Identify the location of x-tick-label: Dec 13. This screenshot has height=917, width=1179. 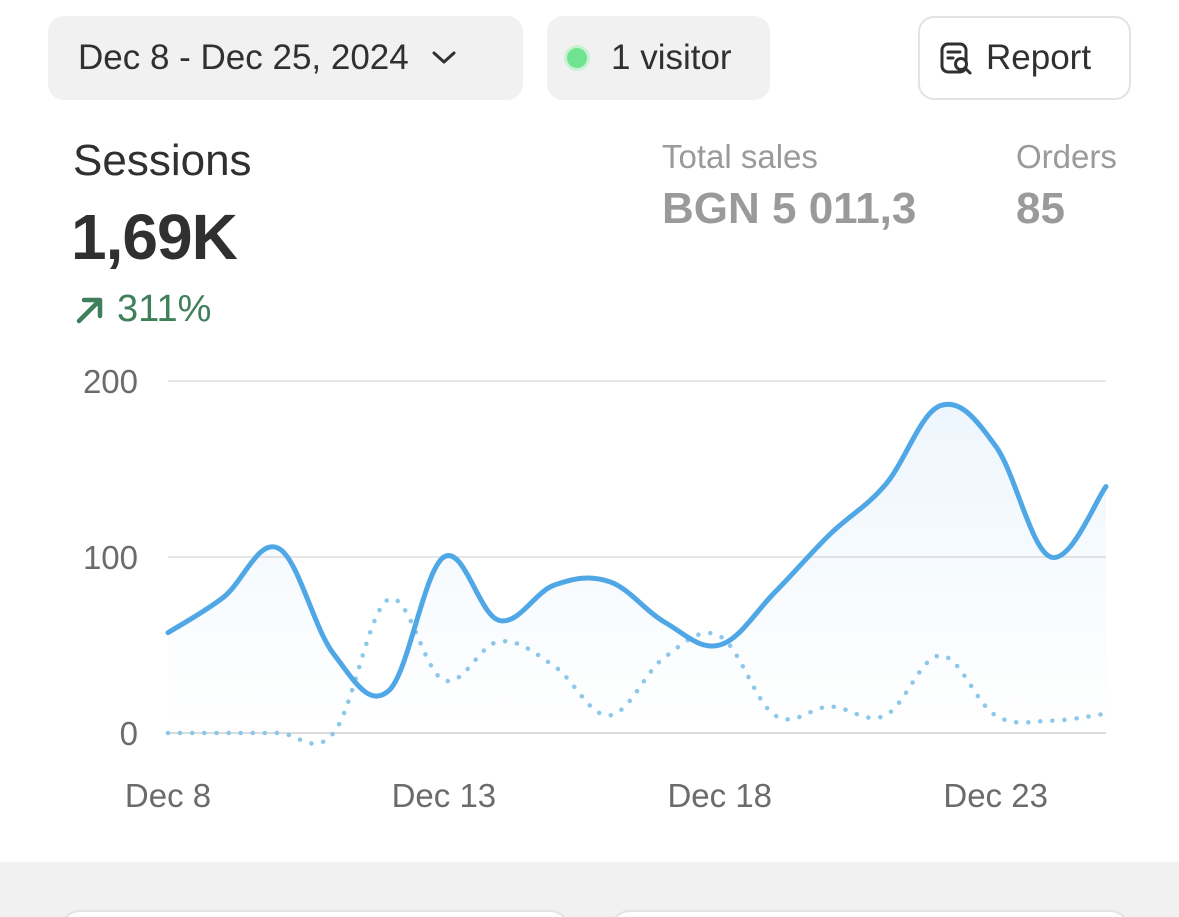
(444, 795).